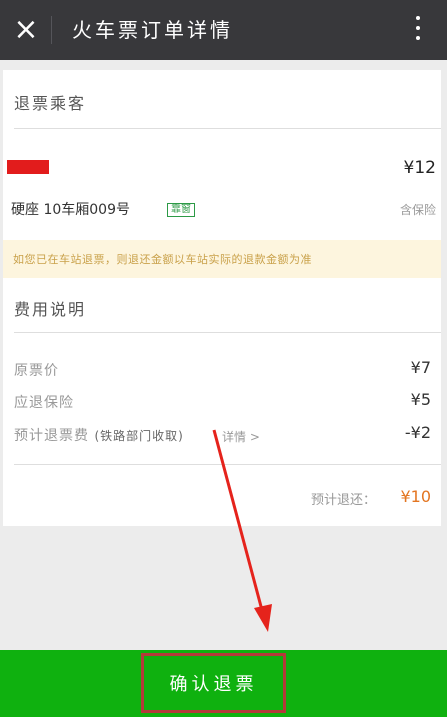  I want to click on app-header: × 火车票订单详情, so click(223, 30).